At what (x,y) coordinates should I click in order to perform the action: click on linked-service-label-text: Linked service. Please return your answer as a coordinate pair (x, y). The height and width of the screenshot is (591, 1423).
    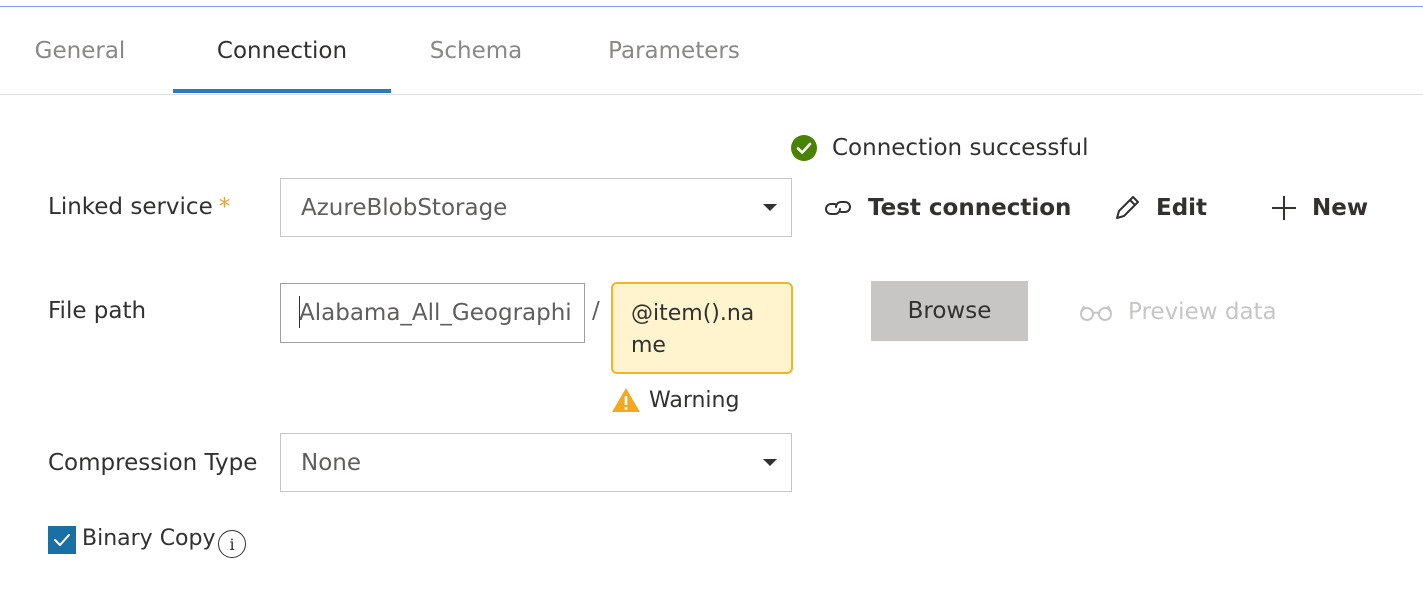
    Looking at the image, I should click on (130, 207).